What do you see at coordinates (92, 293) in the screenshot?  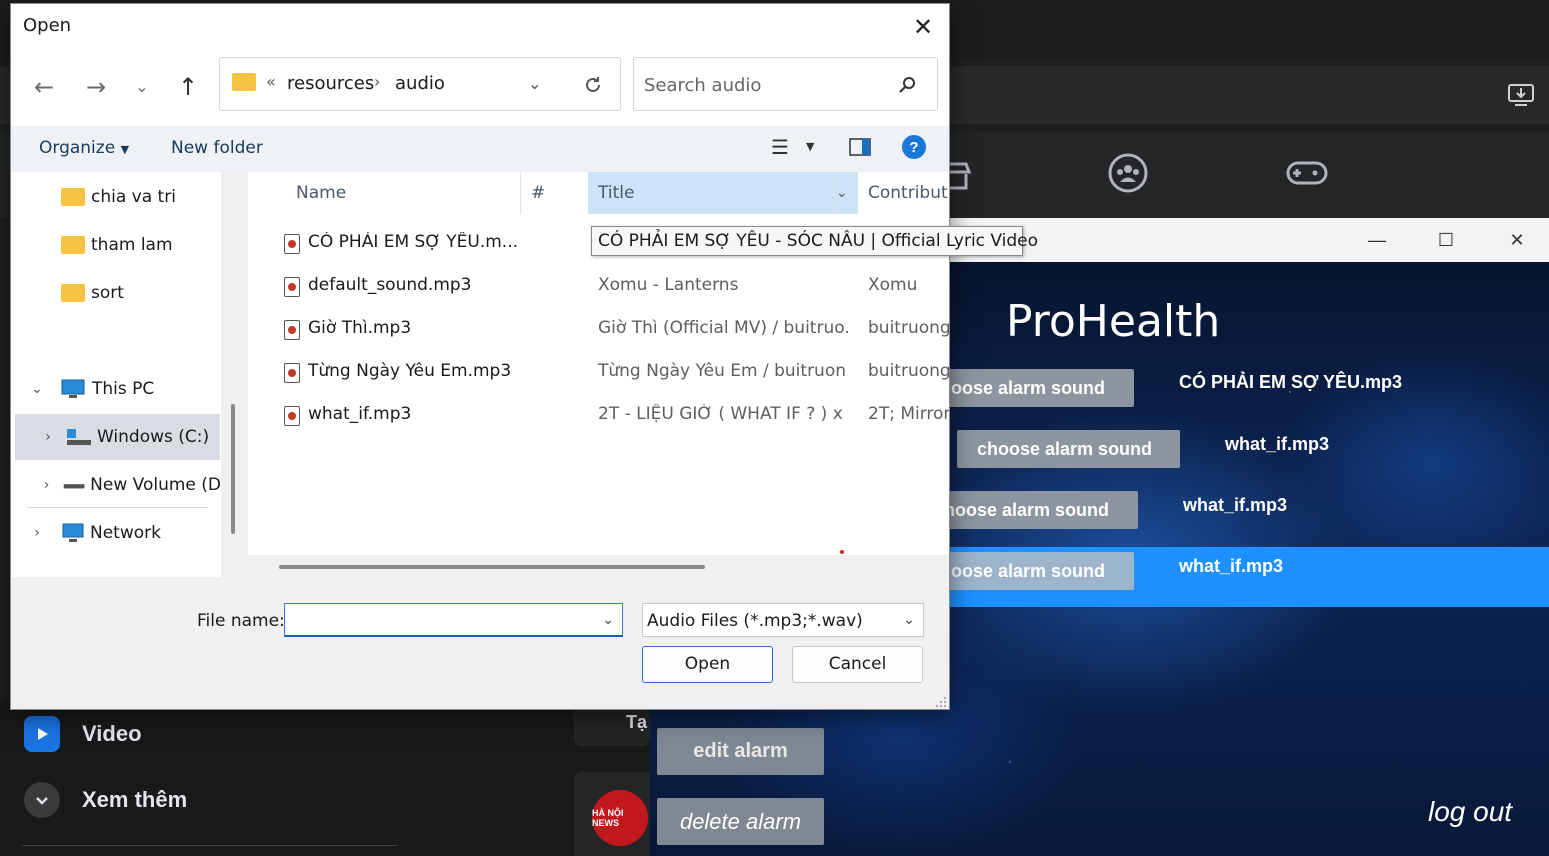 I see `nav-item-sort: sort` at bounding box center [92, 293].